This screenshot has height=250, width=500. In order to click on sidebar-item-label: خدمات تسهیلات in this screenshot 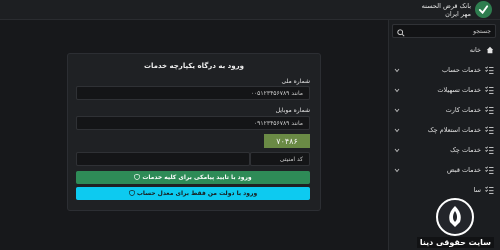, I will do `click(459, 90)`.